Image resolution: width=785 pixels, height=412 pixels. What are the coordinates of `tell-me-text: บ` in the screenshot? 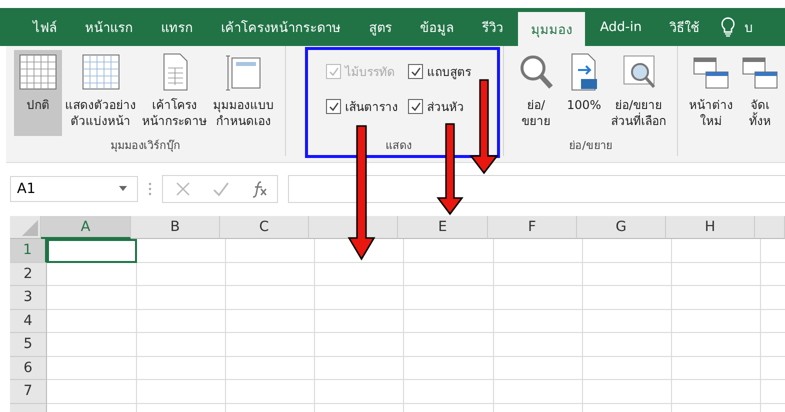 It's located at (748, 27).